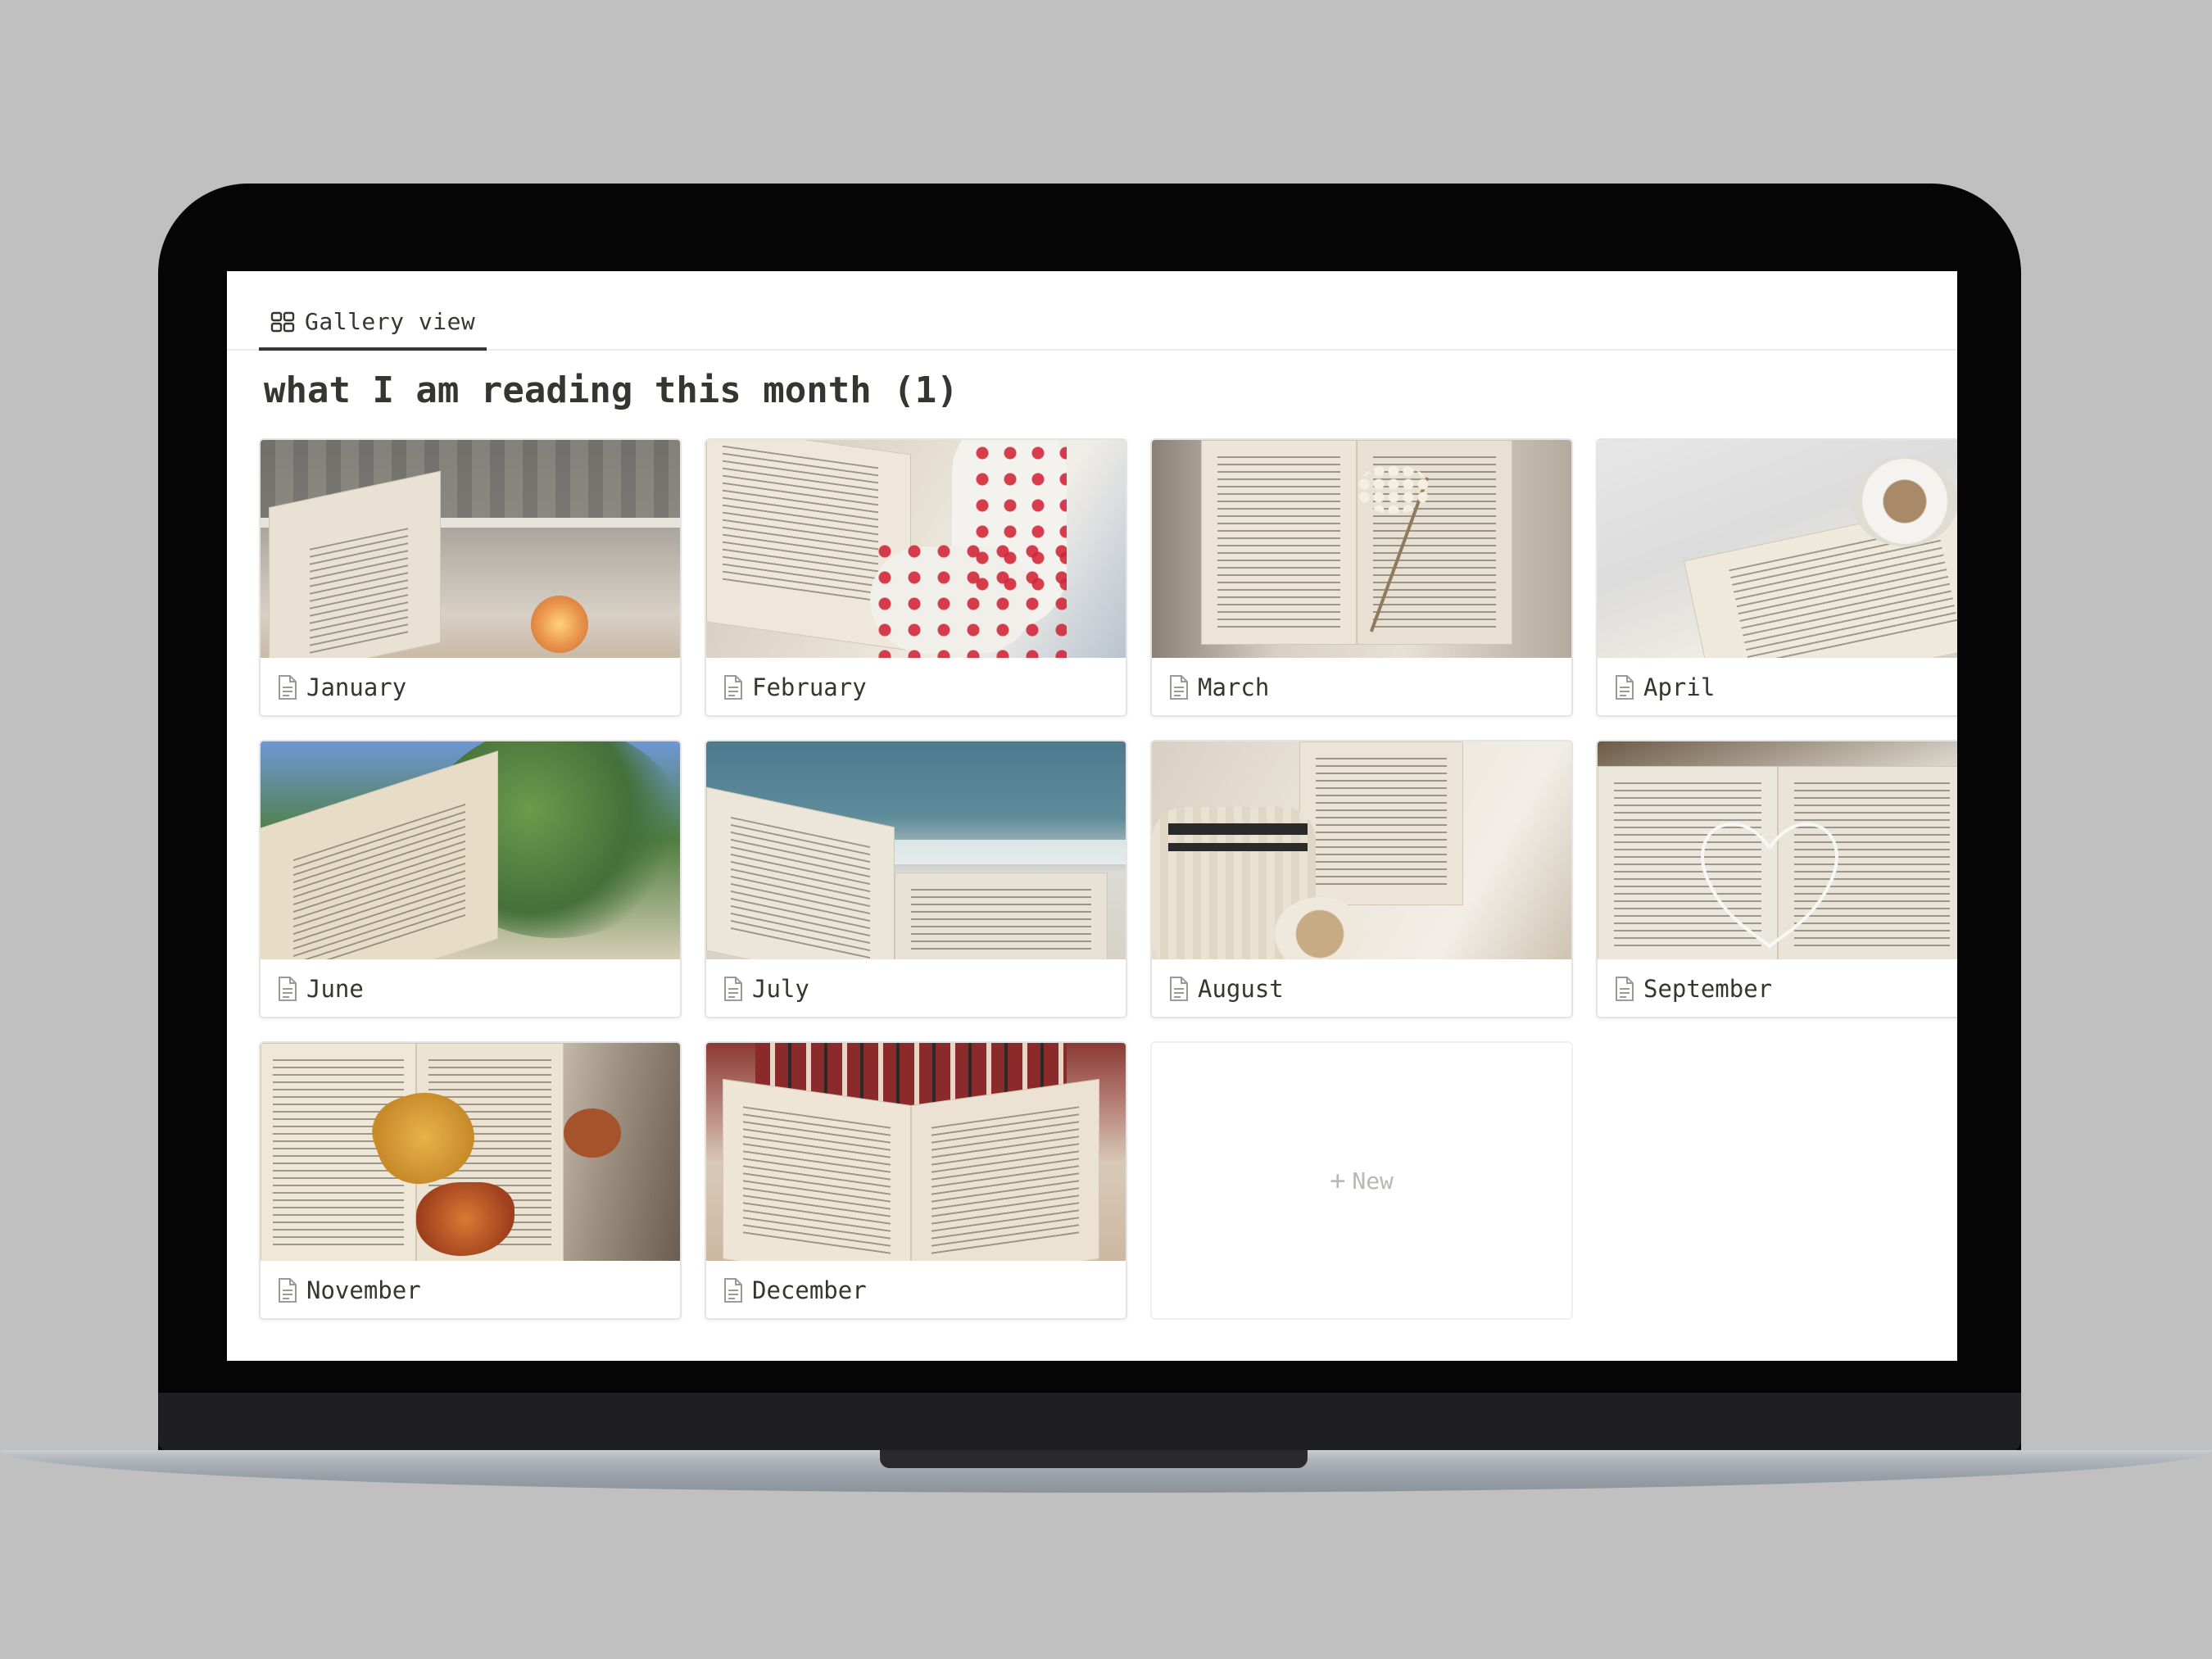  I want to click on card-caption: February, so click(916, 686).